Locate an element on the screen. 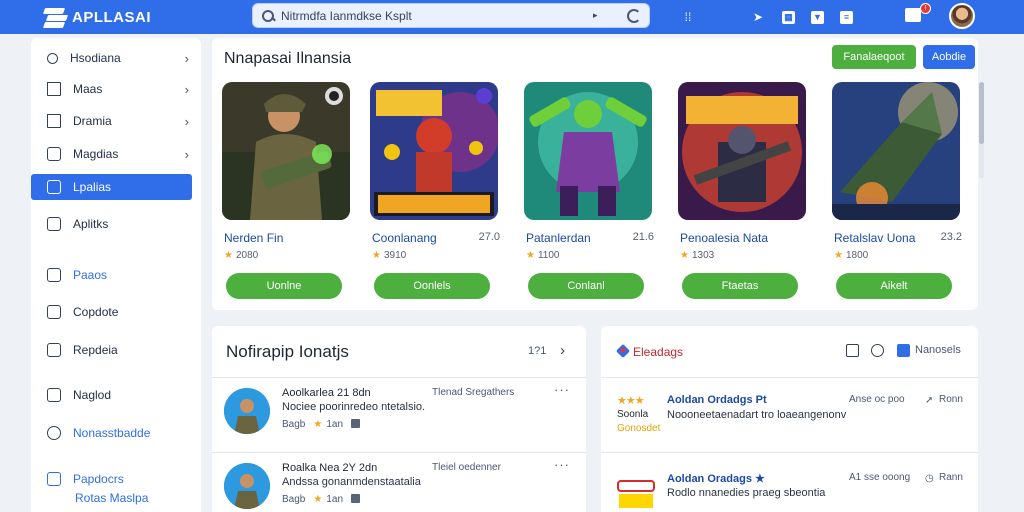  bag-icon is located at coordinates (356, 498).